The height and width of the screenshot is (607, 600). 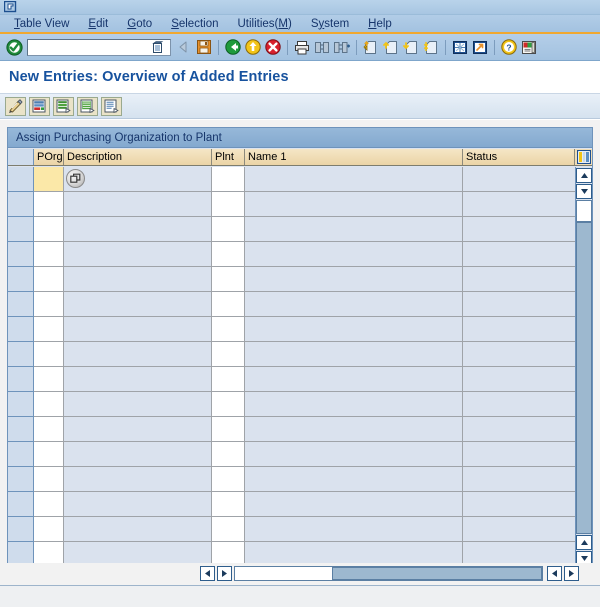 I want to click on back-triangle-icon, so click(x=184, y=47).